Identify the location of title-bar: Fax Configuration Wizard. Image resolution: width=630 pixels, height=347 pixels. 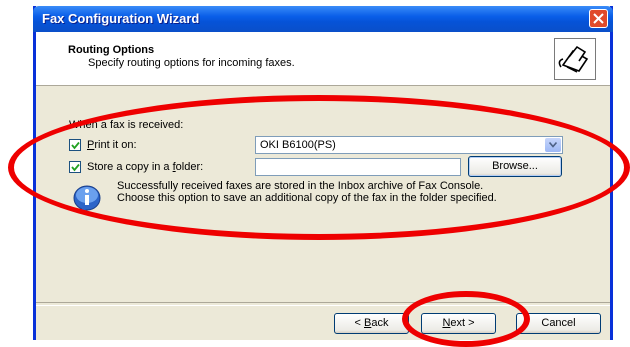
(323, 19).